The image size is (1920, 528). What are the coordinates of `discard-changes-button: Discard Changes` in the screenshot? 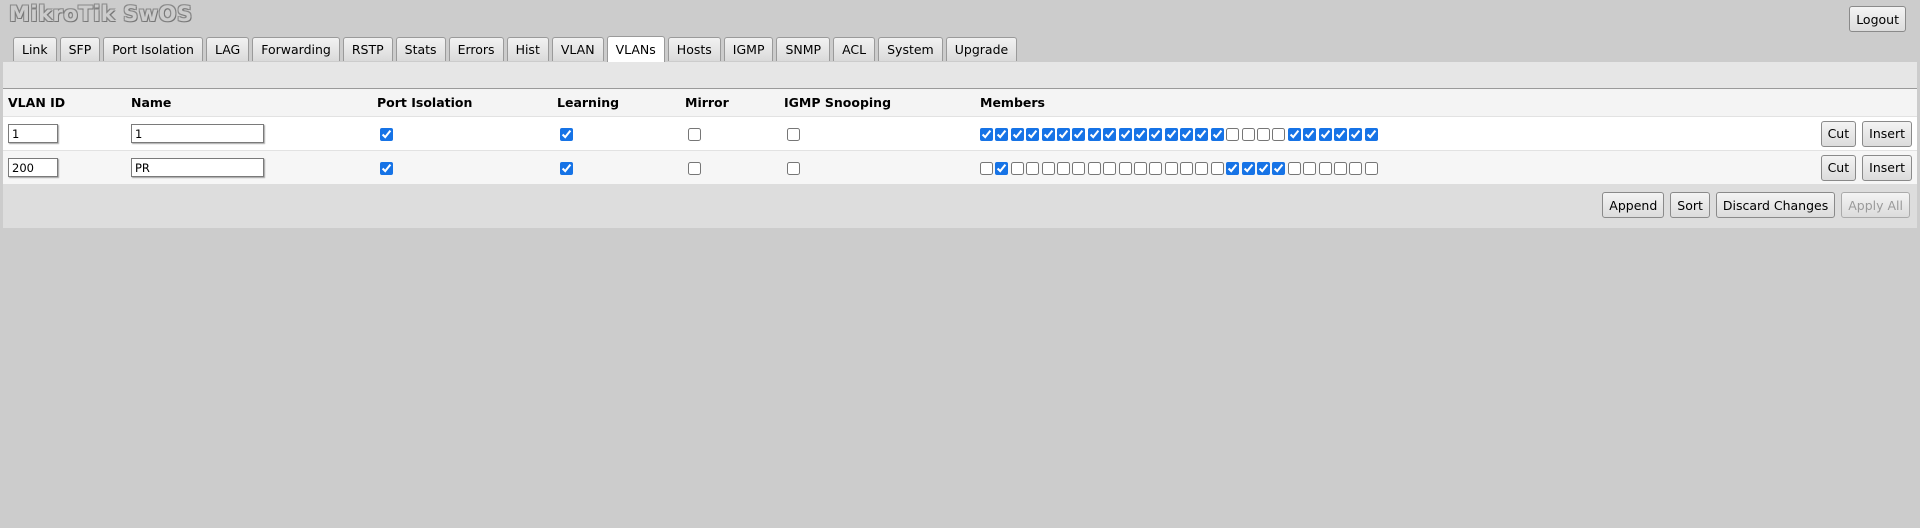 It's located at (1775, 205).